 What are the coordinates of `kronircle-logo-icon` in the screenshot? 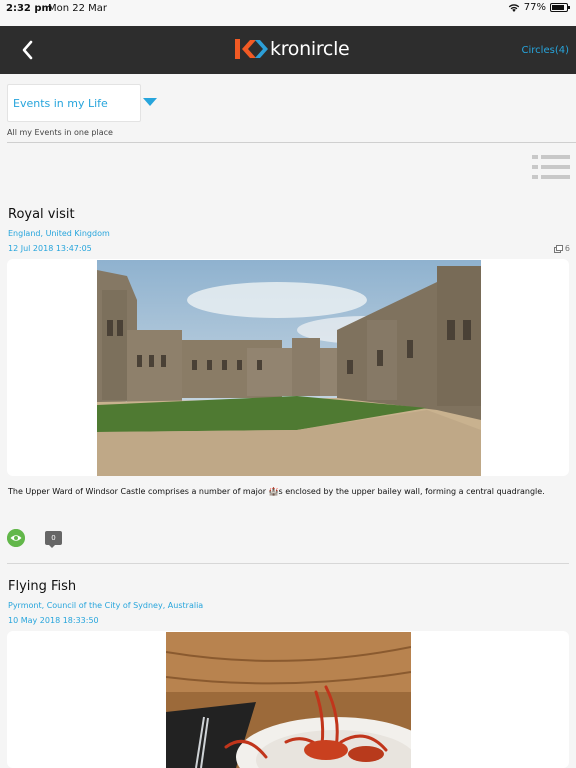 It's located at (251, 49).